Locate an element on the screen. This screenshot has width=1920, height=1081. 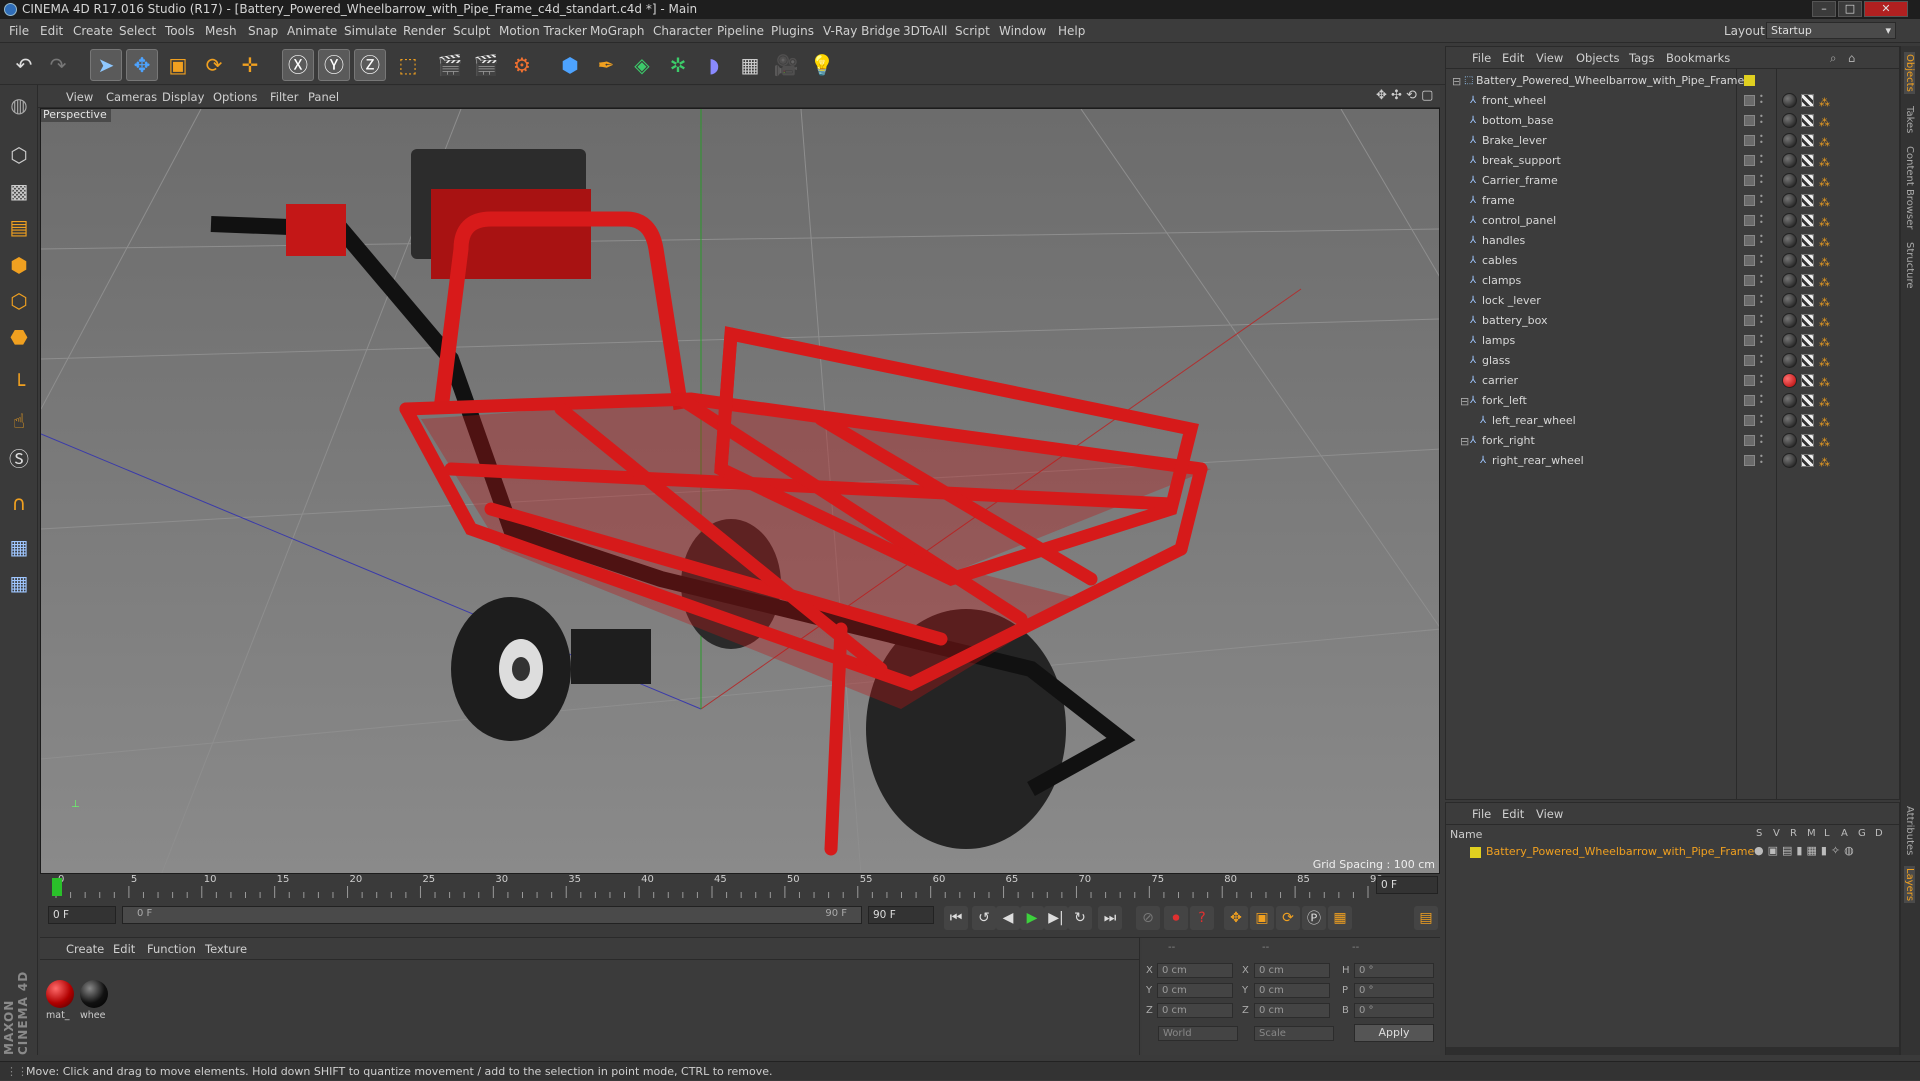
close-button: ✕ is located at coordinates (1886, 9).